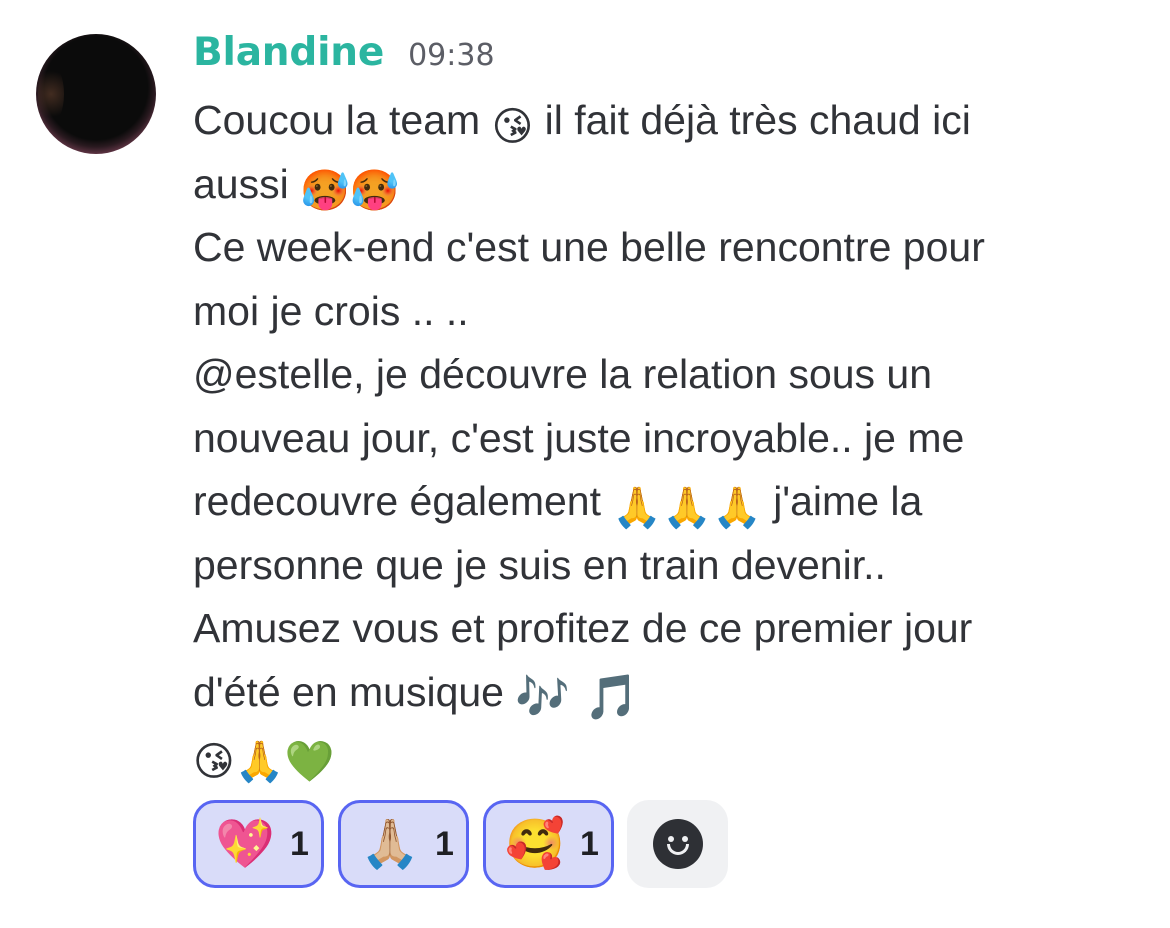 The width and height of the screenshot is (1170, 928). I want to click on line-text: redecouvre également, so click(403, 501).